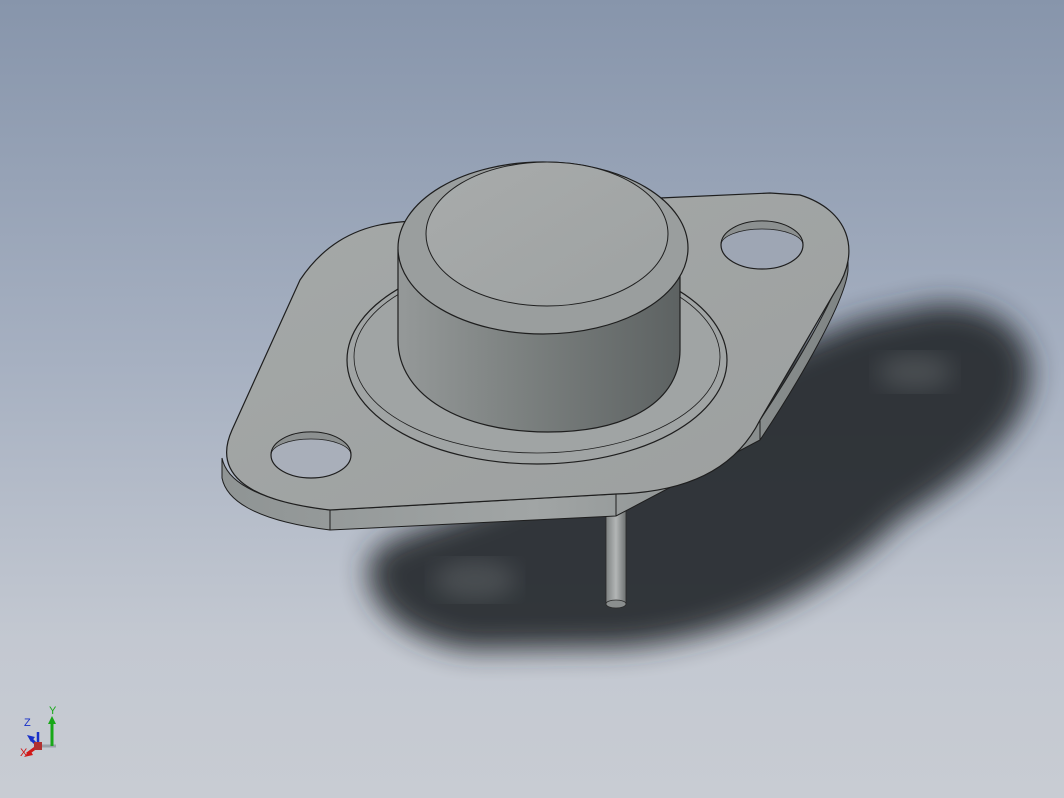 The image size is (1064, 798). Describe the element at coordinates (27, 723) in the screenshot. I see `triad-z-label: Z` at that location.